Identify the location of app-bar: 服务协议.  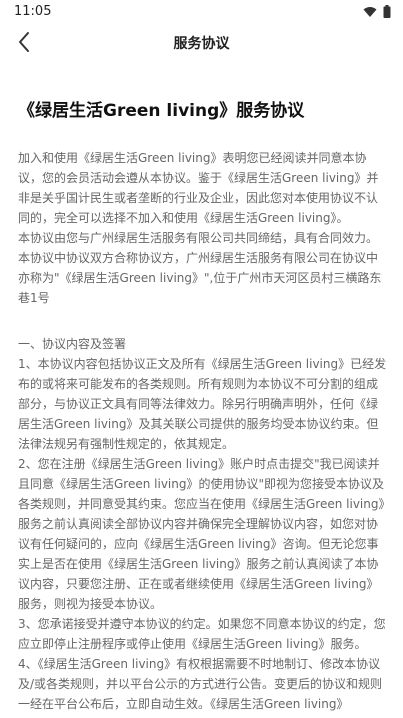
(201, 42).